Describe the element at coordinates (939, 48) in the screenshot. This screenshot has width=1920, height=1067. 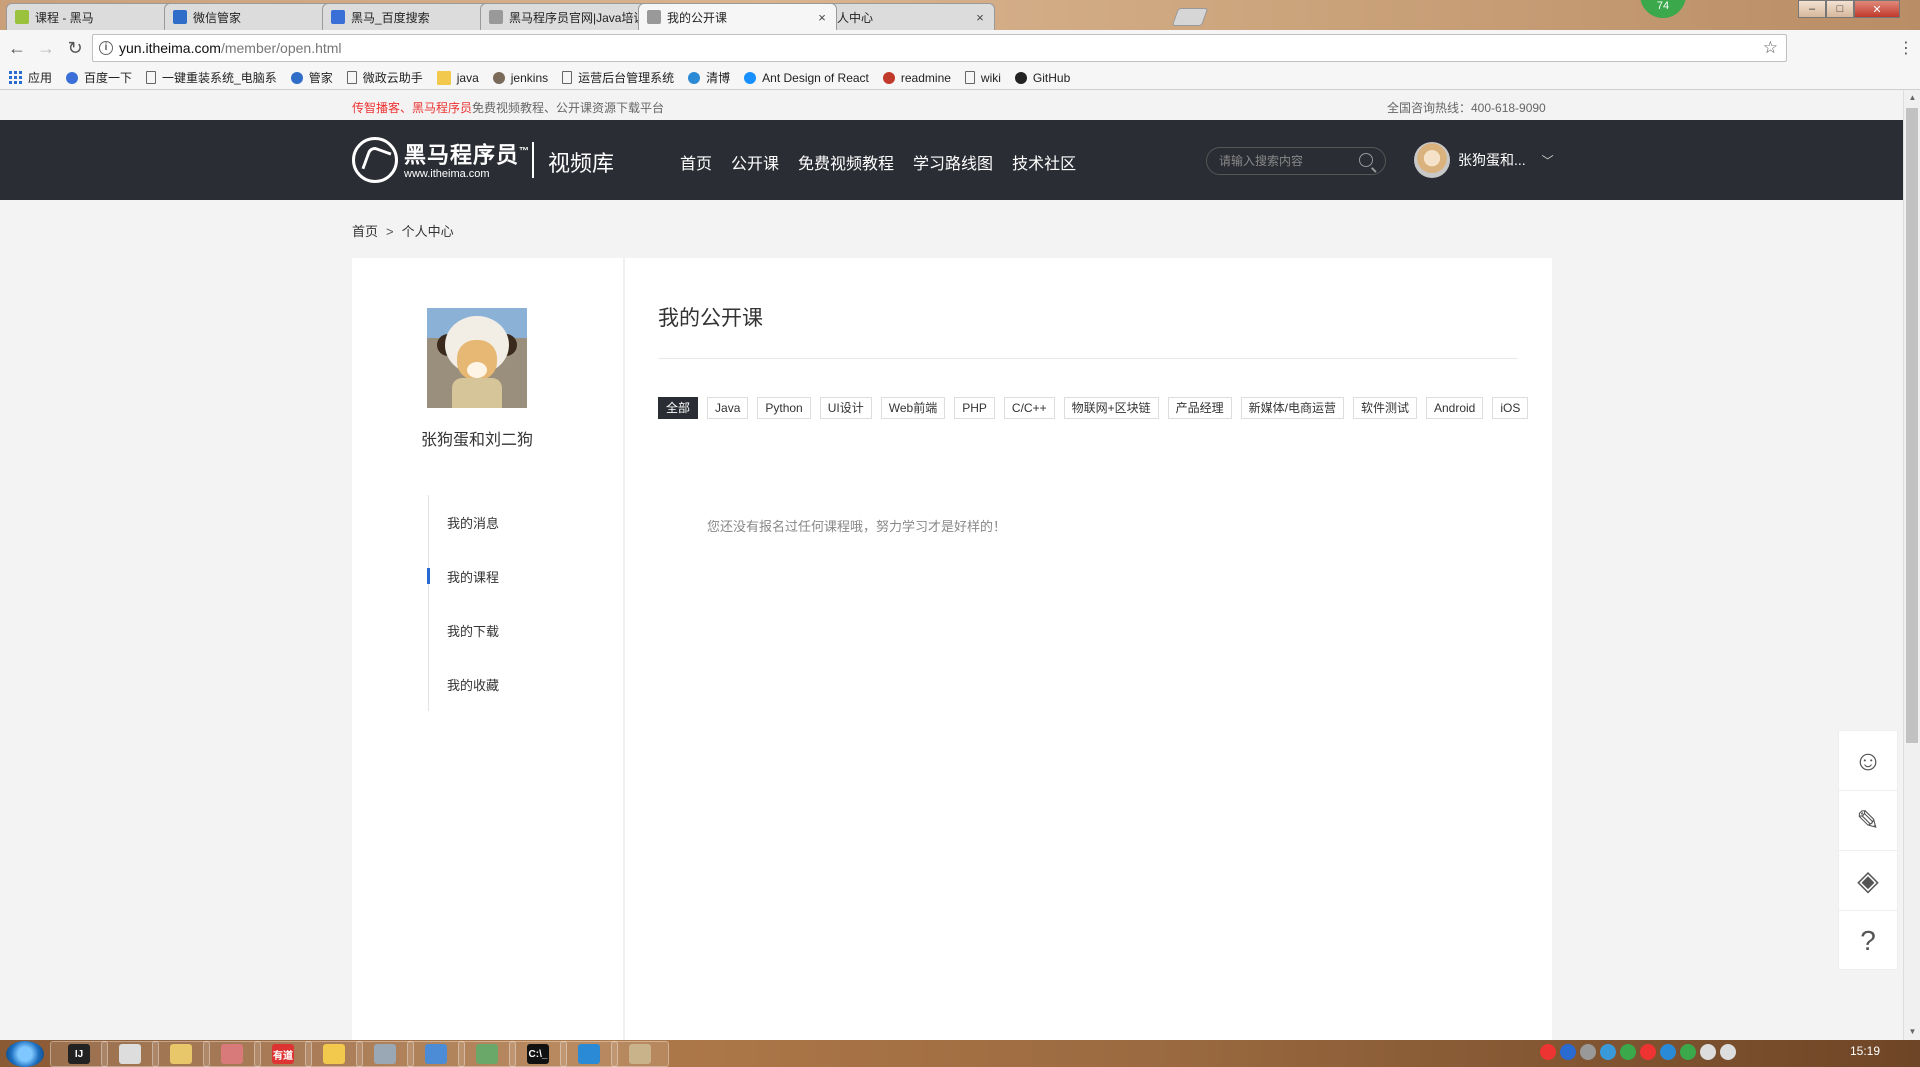
I see `address-bar: i yun.itheima.com/member/open.html ☆` at that location.